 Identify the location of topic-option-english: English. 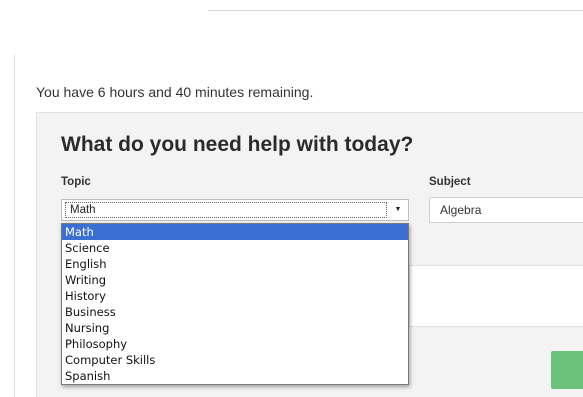
(235, 264).